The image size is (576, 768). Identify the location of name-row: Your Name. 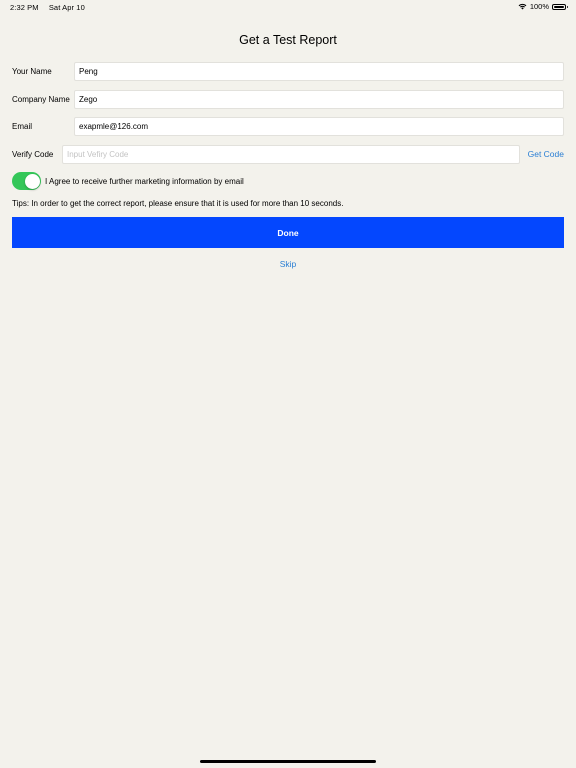
(288, 71).